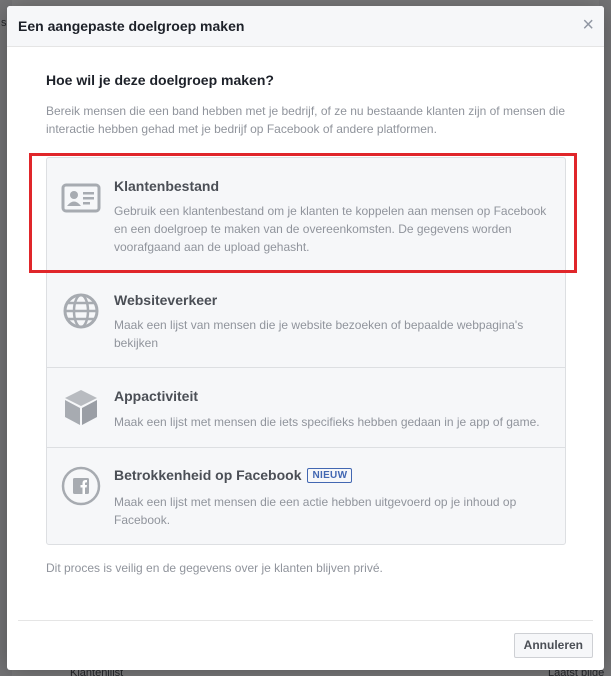 Image resolution: width=611 pixels, height=676 pixels. What do you see at coordinates (167, 186) in the screenshot?
I see `option-title: Klantenbestand` at bounding box center [167, 186].